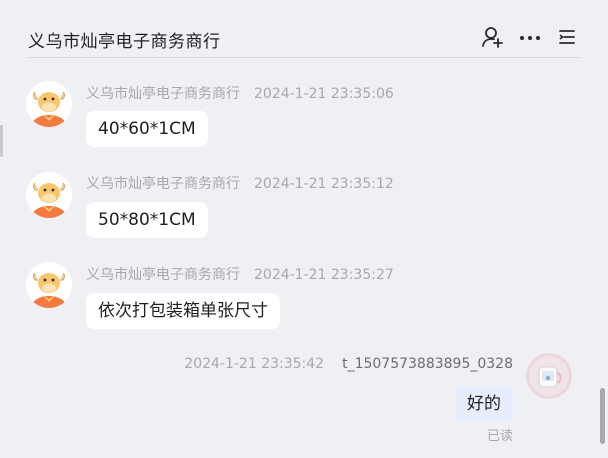 Image resolution: width=608 pixels, height=458 pixels. I want to click on add-person-icon, so click(492, 37).